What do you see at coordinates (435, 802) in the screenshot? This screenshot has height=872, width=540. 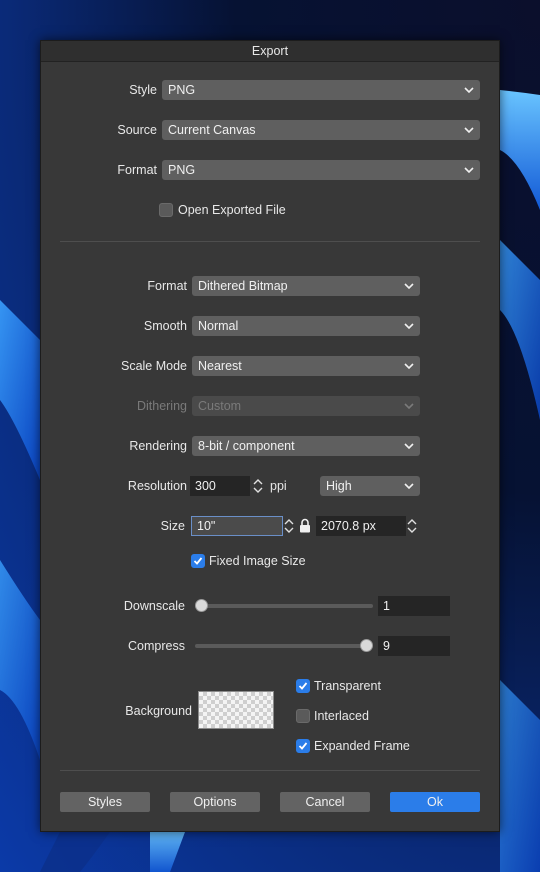 I see `ok-button: Ok` at bounding box center [435, 802].